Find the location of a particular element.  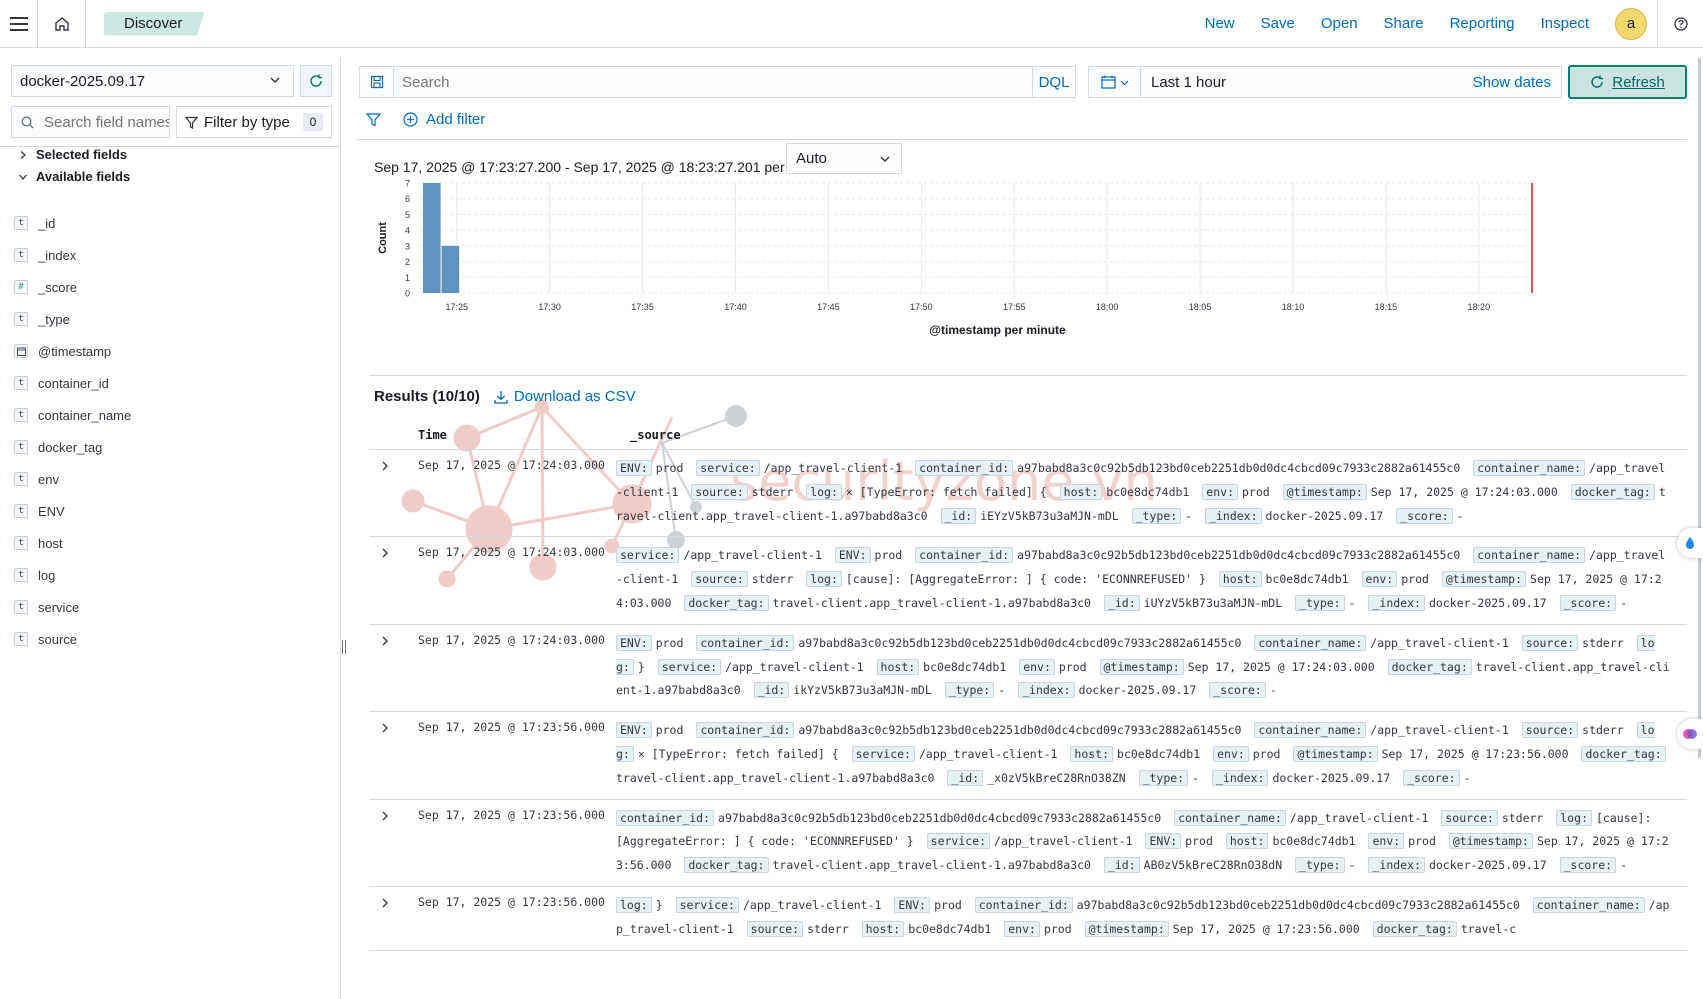

refresh-button: Refresh is located at coordinates (1627, 82).